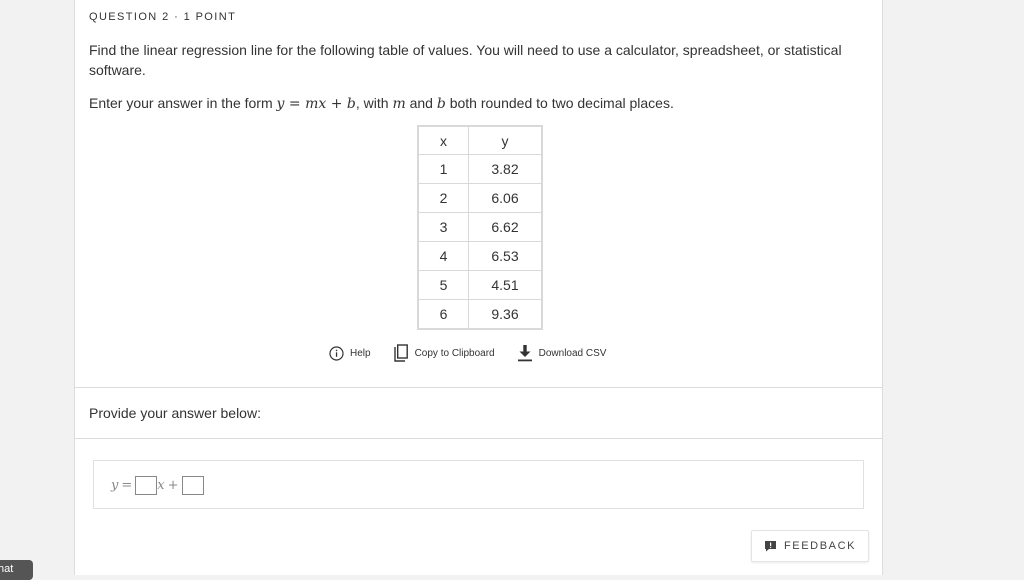 This screenshot has width=1024, height=580. I want to click on table-row: 5 4.51, so click(480, 285).